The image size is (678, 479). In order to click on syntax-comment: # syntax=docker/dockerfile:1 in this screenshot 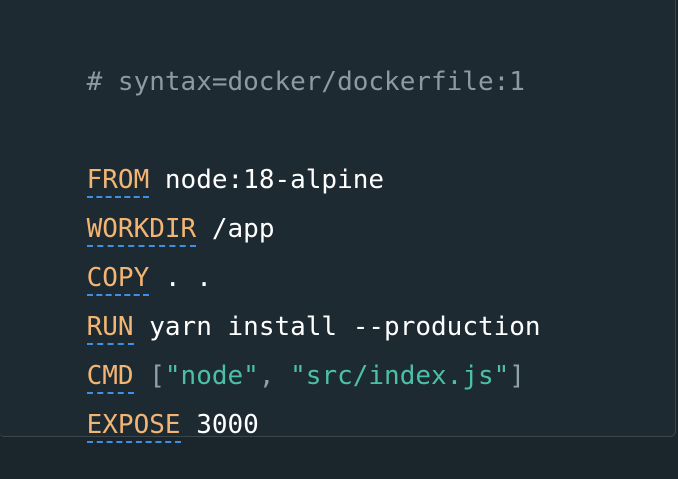, I will do `click(305, 82)`.